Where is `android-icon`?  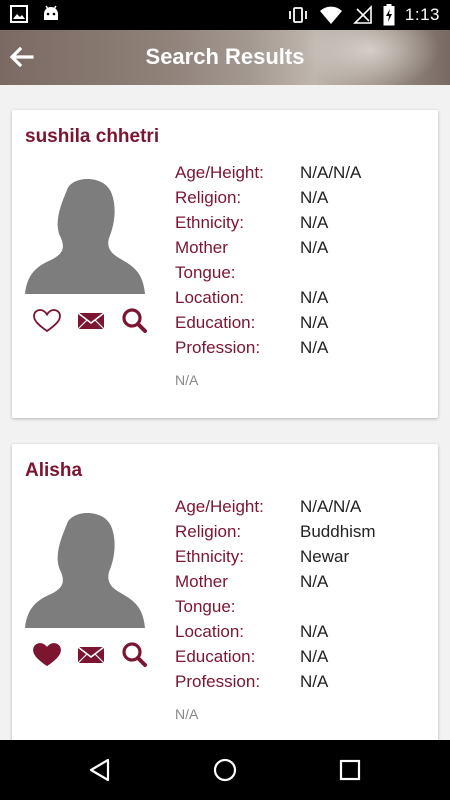
android-icon is located at coordinates (51, 12).